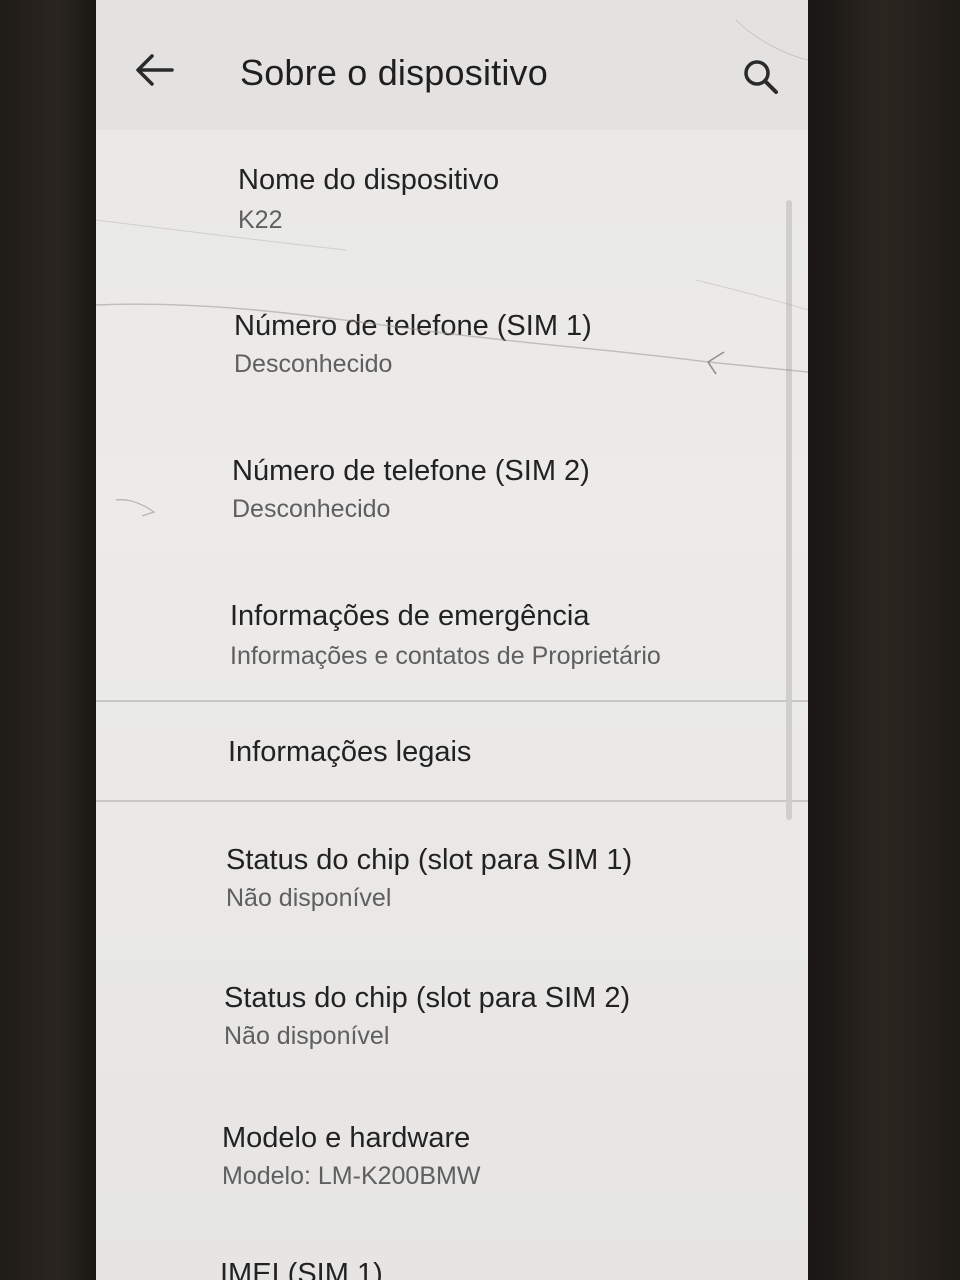  Describe the element at coordinates (350, 752) in the screenshot. I see `list-item-title: Informações legais` at that location.